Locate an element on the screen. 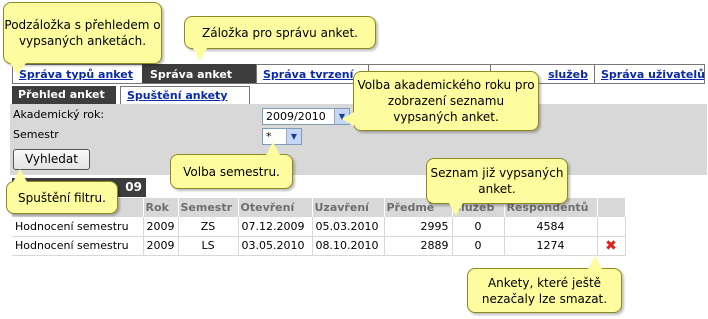 The width and height of the screenshot is (708, 319). callout-text: Spuštění filtru. is located at coordinates (62, 197).